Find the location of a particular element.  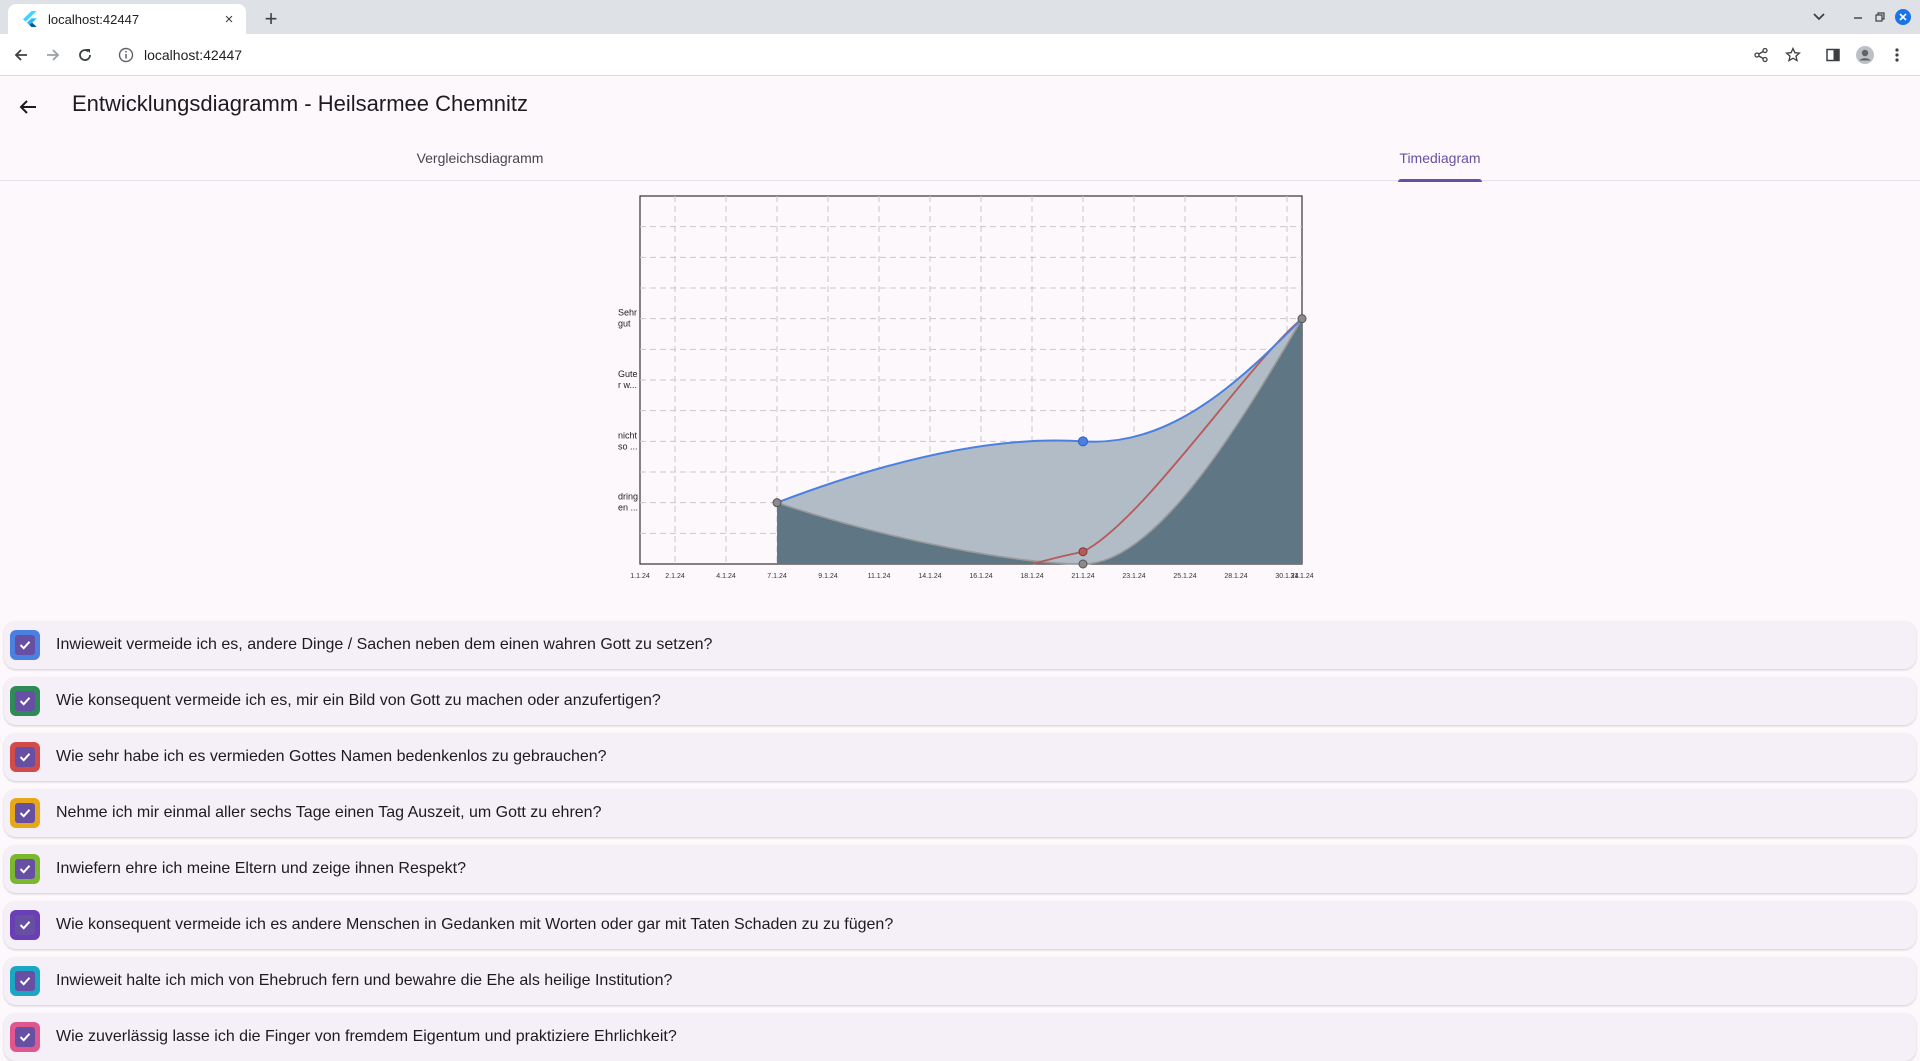

url-text: localhost:42447 is located at coordinates (193, 55).